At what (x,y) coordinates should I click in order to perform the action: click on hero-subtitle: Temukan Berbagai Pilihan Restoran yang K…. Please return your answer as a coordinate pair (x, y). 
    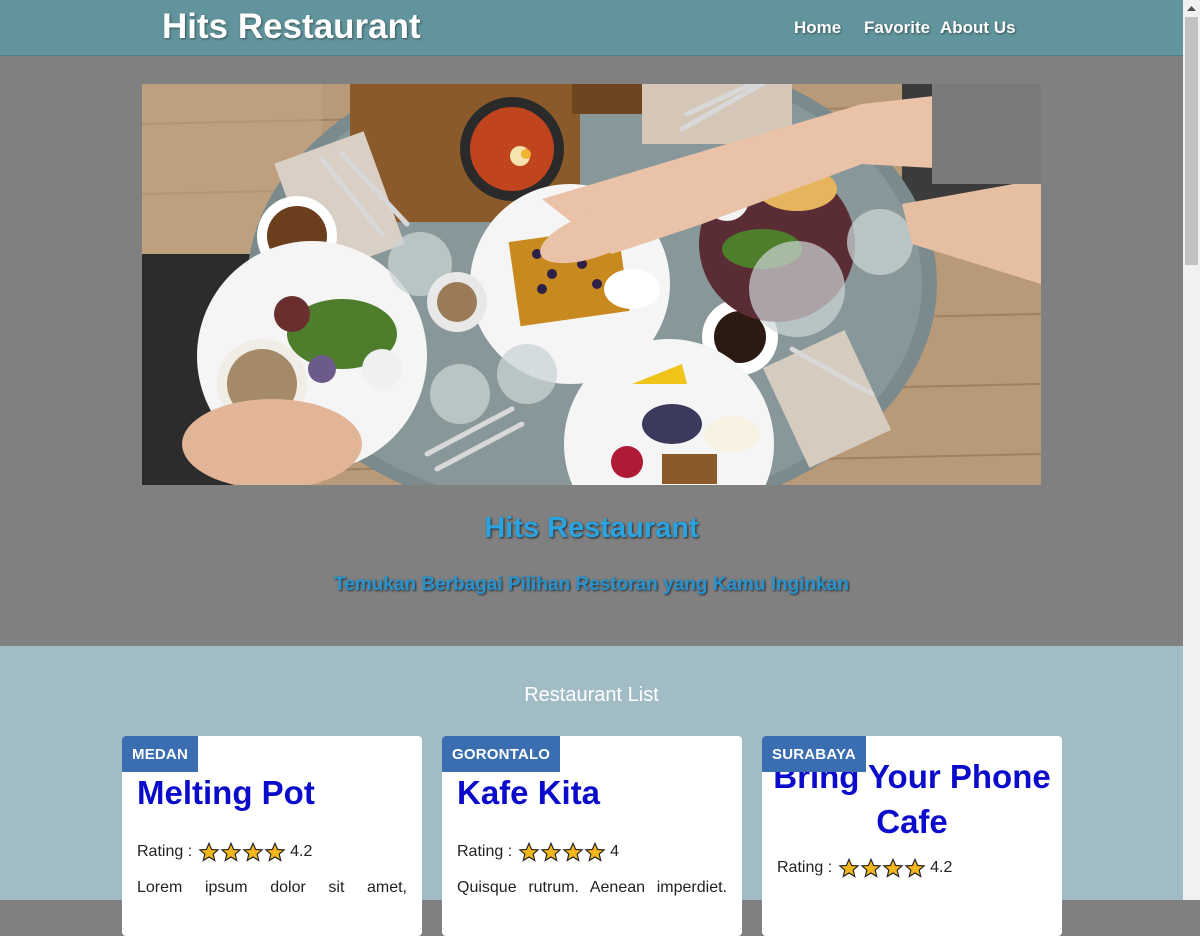
    Looking at the image, I should click on (591, 584).